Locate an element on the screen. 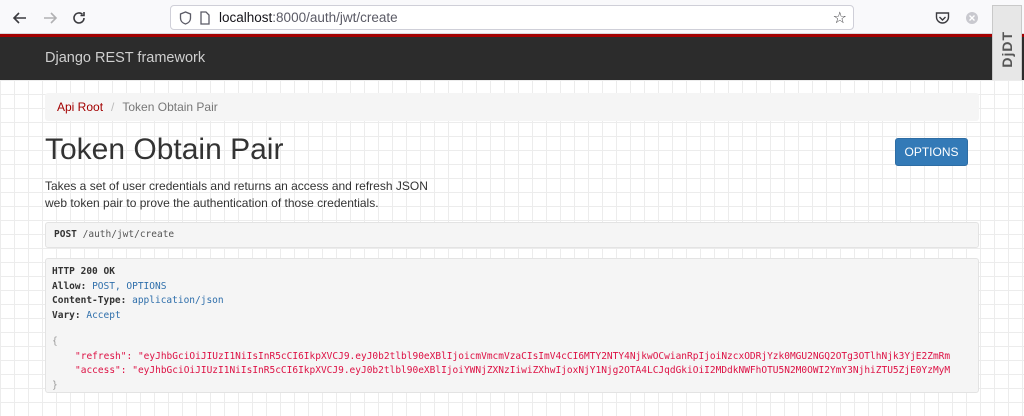 This screenshot has height=416, width=1024. brand-link: Django REST framework is located at coordinates (125, 58).